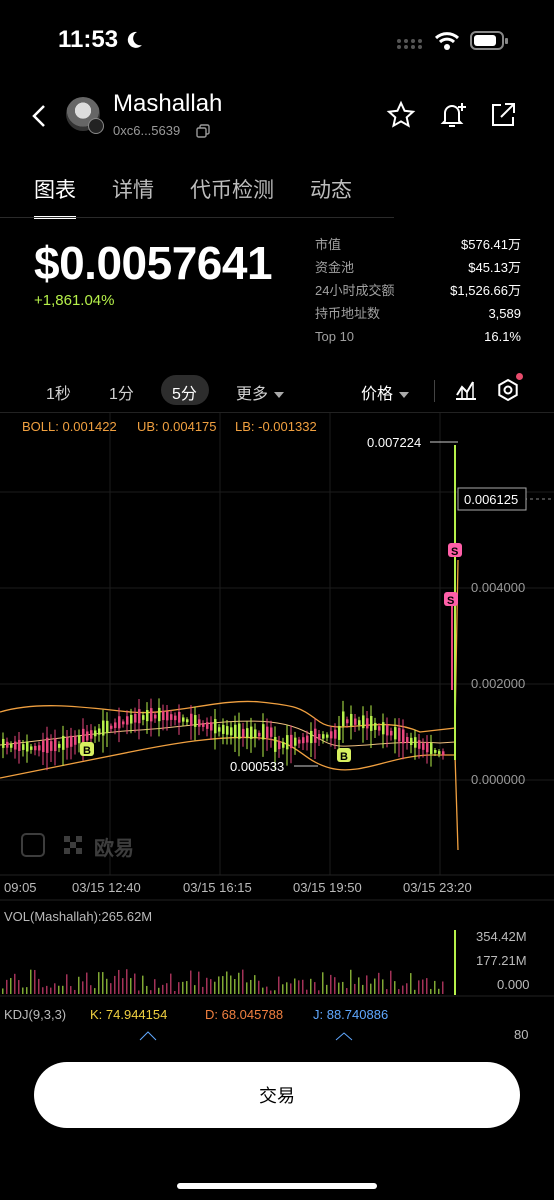 The height and width of the screenshot is (1200, 554). I want to click on stat-label: Top 10, so click(335, 336).